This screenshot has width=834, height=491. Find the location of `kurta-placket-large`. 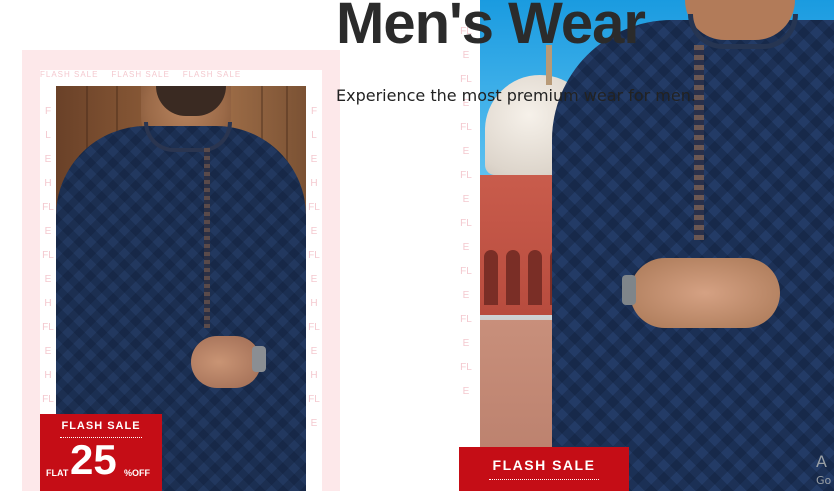

kurta-placket-large is located at coordinates (699, 142).